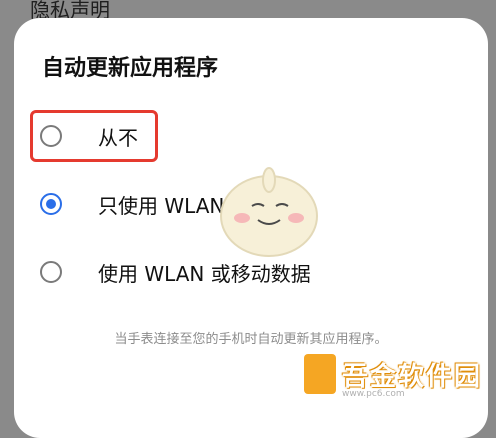 The height and width of the screenshot is (438, 496). Describe the element at coordinates (130, 68) in the screenshot. I see `dialog-title: 自动更新应用程序` at that location.